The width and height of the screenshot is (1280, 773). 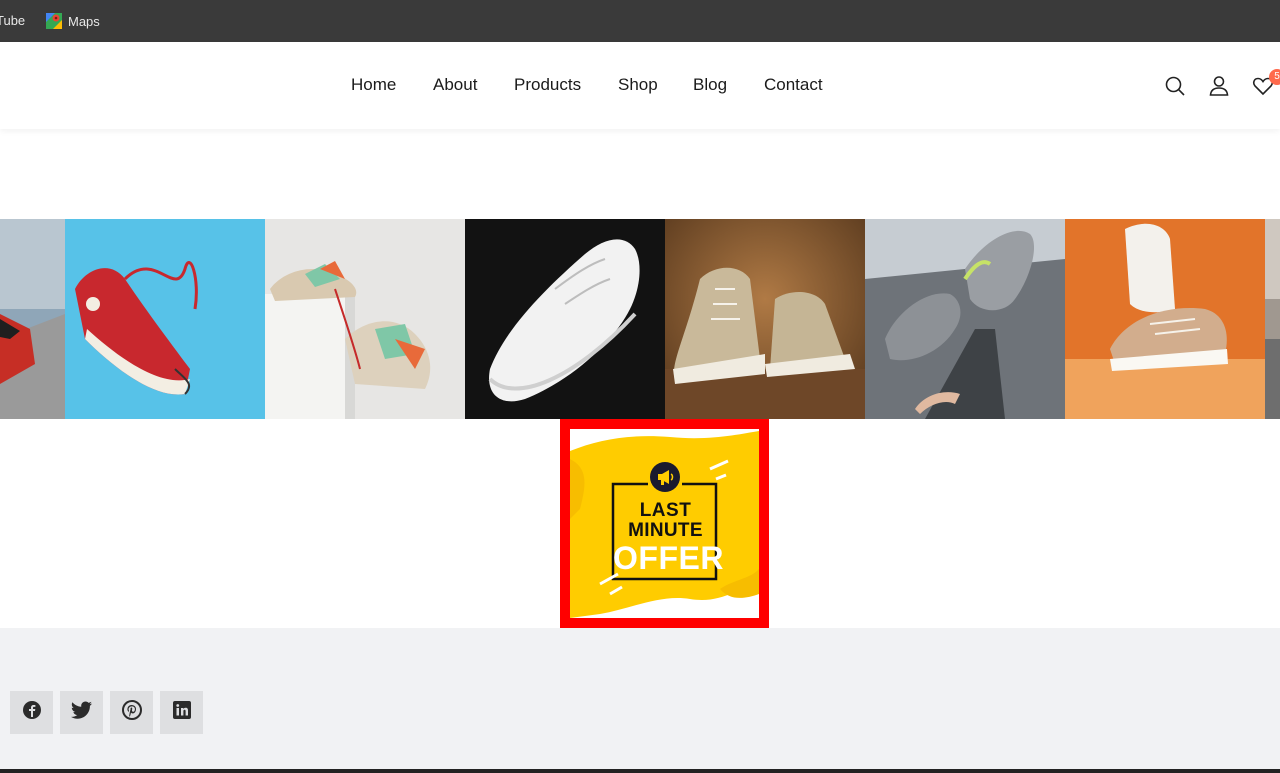 I want to click on facebook-icon, so click(x=32, y=712).